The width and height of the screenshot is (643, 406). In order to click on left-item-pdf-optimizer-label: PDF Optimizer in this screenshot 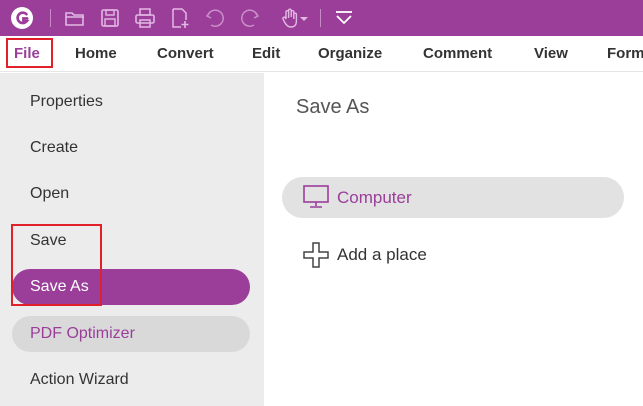, I will do `click(82, 333)`.